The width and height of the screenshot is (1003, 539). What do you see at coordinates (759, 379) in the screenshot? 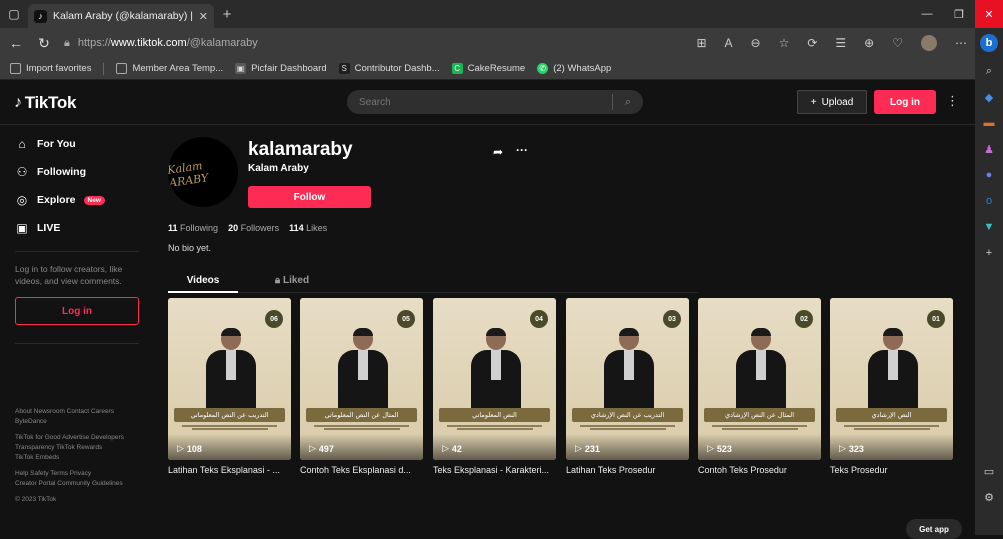
I see `video-thumbnail: 02 المثال عن النص الإرشادي ▷ 523` at bounding box center [759, 379].